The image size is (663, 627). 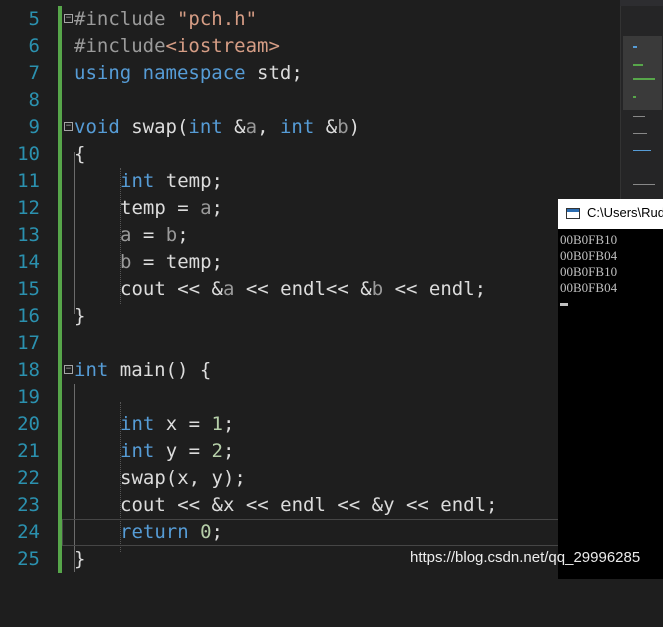 I want to click on line-number: 15, so click(x=28, y=289).